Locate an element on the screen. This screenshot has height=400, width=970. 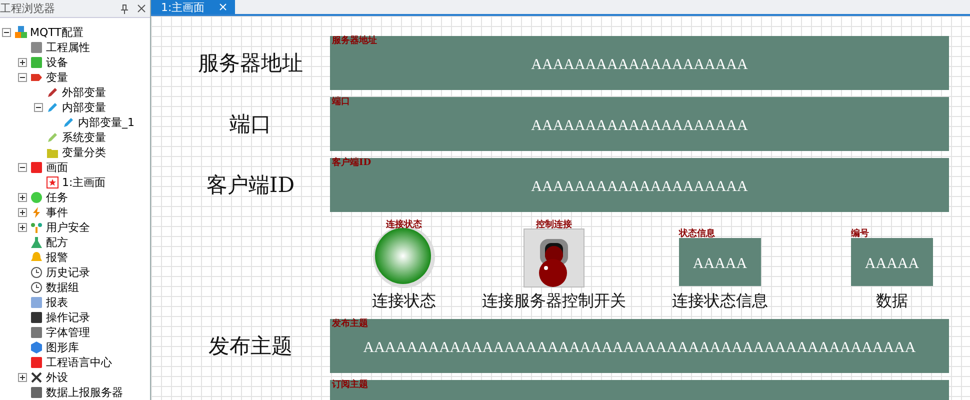
tree-item: 内部变量 is located at coordinates (84, 107).